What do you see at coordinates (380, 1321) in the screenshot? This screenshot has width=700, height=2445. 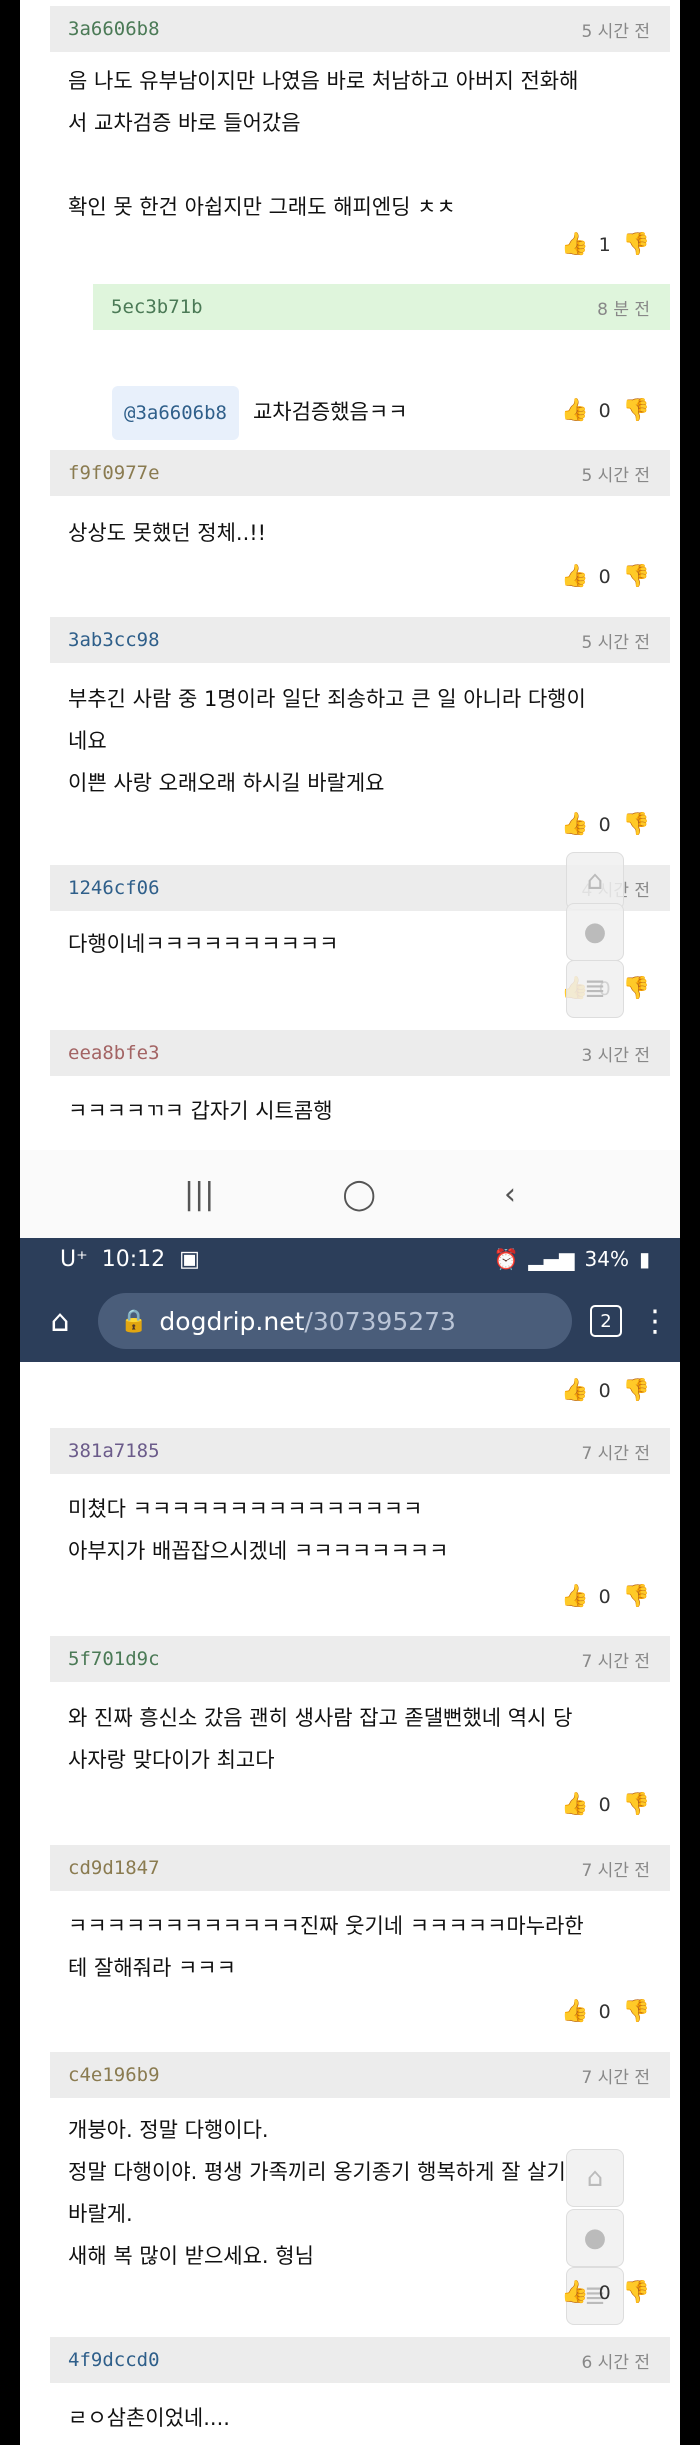 I see `url-path: /307395273` at bounding box center [380, 1321].